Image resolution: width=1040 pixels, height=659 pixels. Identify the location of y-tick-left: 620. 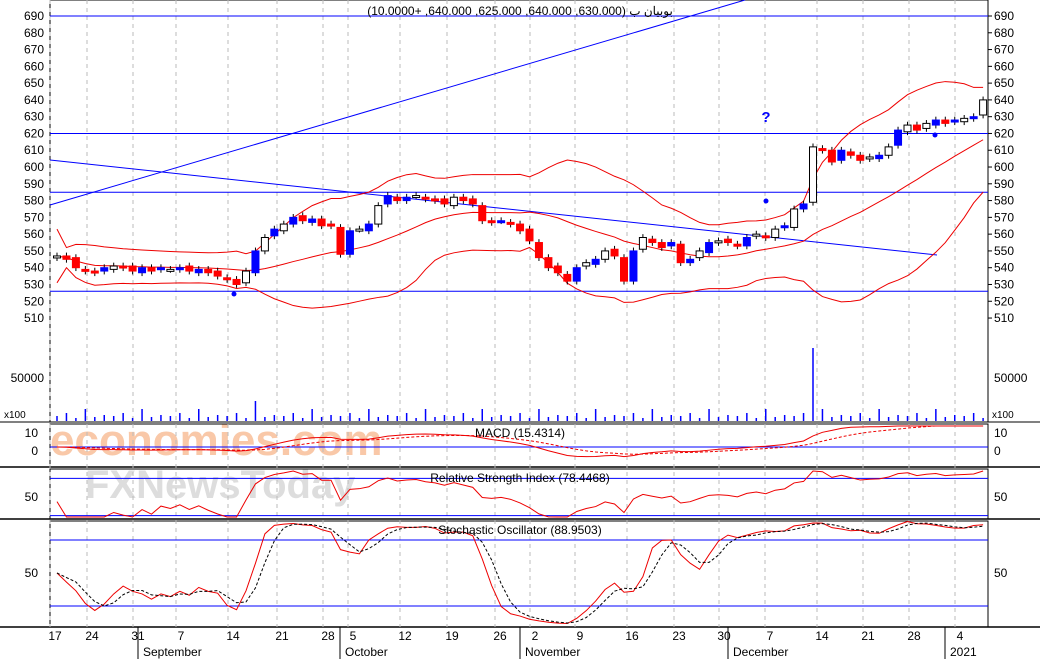
(34, 133).